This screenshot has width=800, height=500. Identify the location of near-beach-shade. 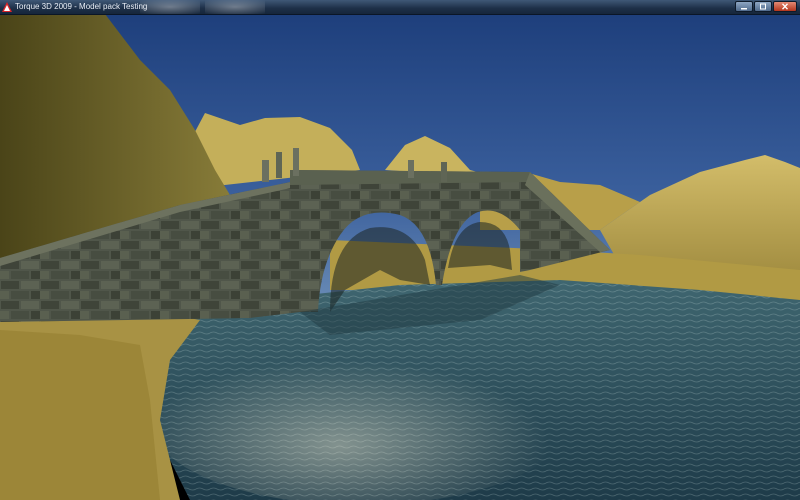
(80, 415).